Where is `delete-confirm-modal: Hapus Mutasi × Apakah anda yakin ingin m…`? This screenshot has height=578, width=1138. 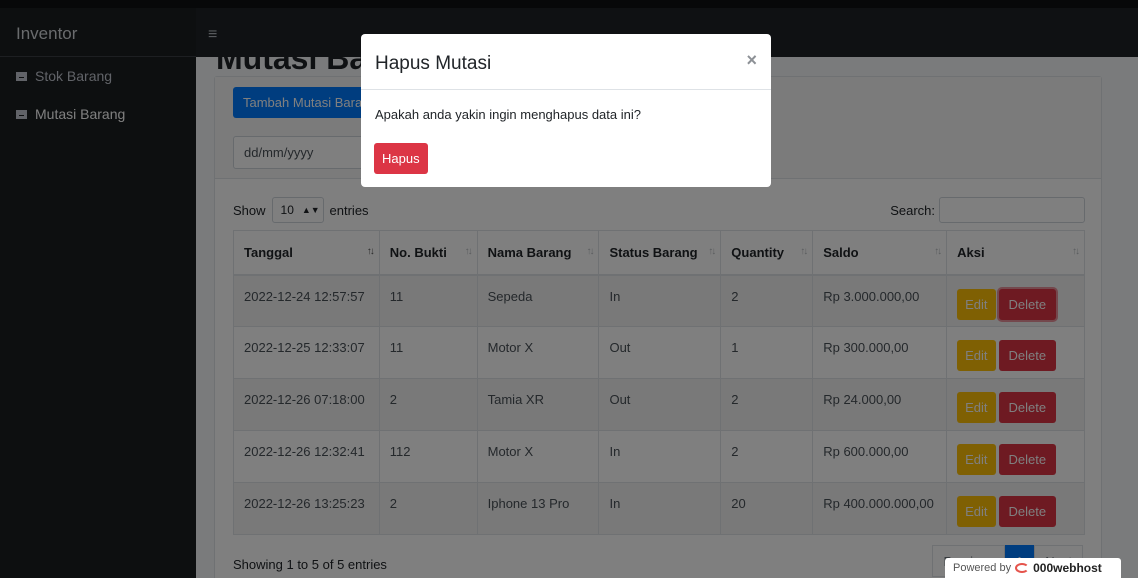 delete-confirm-modal: Hapus Mutasi × Apakah anda yakin ingin m… is located at coordinates (566, 110).